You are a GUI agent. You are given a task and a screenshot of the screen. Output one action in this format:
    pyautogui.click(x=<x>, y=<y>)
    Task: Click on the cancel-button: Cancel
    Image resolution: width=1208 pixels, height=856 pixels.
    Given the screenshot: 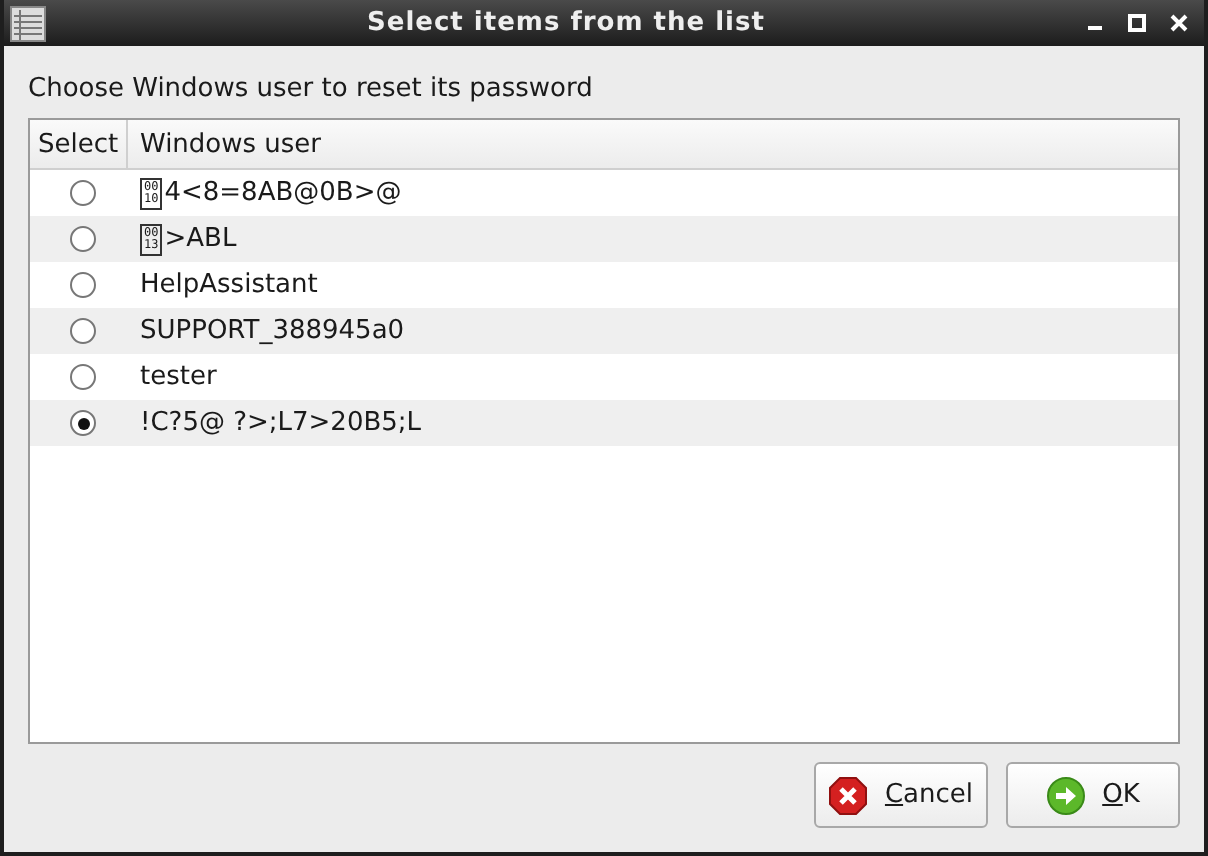 What is the action you would take?
    pyautogui.click(x=901, y=795)
    